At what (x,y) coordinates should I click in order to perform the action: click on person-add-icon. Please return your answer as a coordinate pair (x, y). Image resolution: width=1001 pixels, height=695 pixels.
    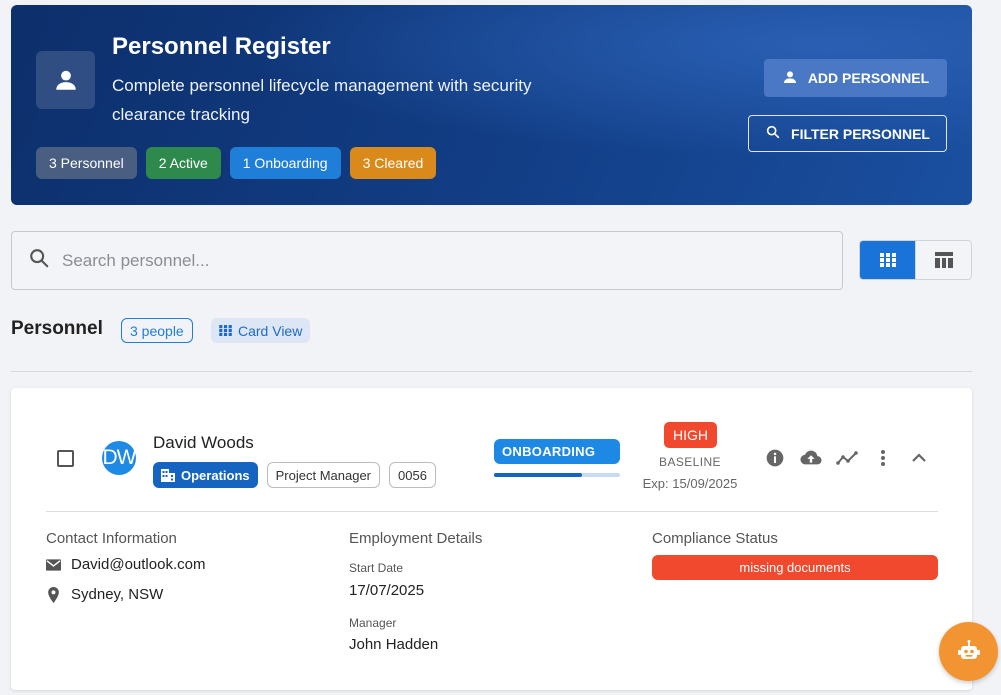
    Looking at the image, I should click on (790, 78).